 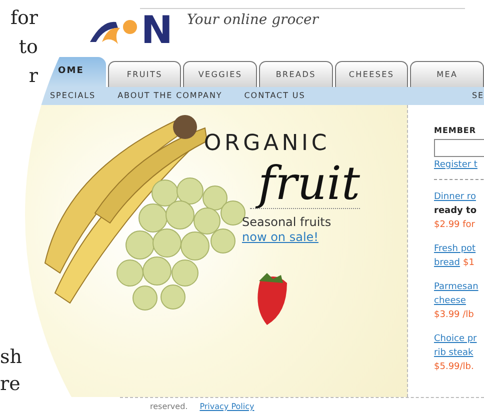 I want to click on product-price: $2.99 for, so click(x=455, y=225).